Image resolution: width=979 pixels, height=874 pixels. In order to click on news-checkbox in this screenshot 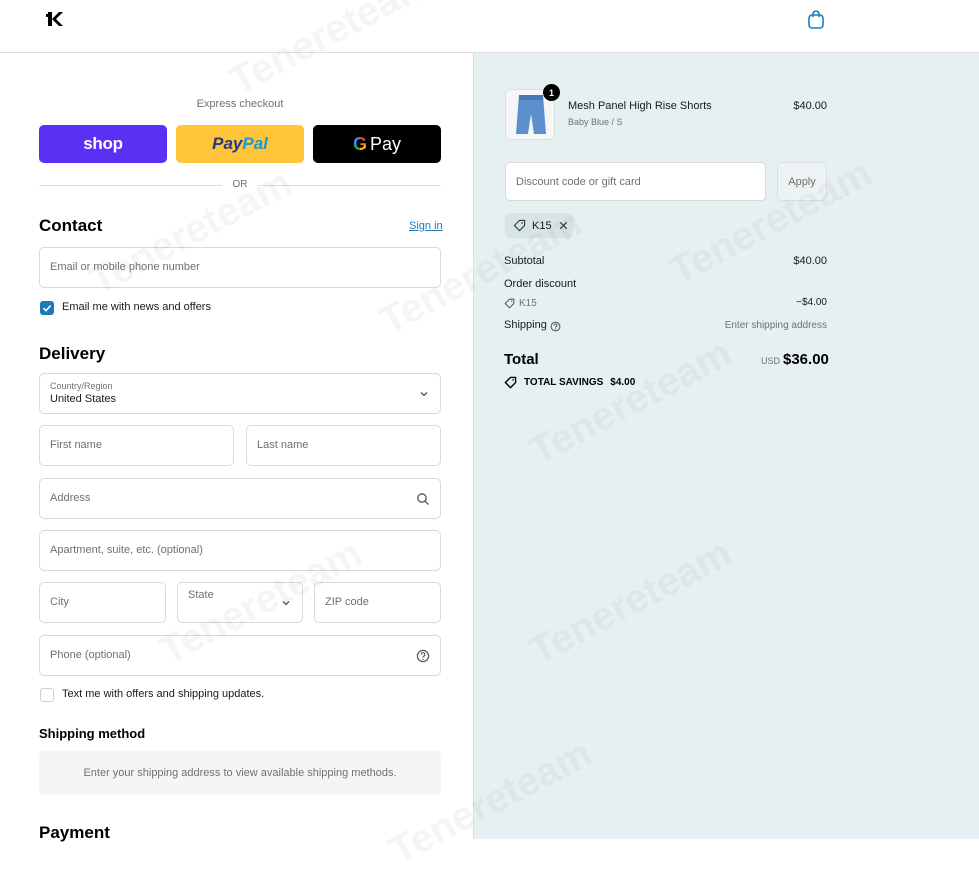, I will do `click(47, 308)`.